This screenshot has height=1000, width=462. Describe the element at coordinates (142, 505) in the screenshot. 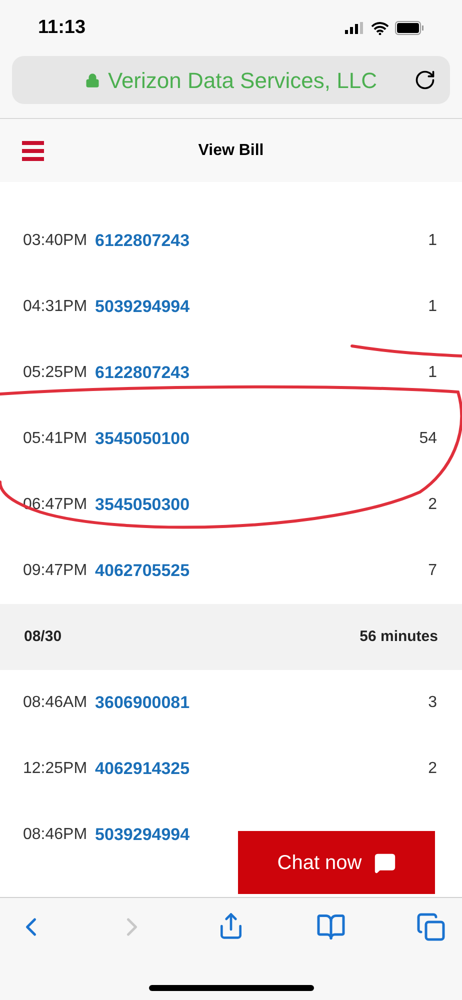

I see `phone-link: 3545050300` at that location.